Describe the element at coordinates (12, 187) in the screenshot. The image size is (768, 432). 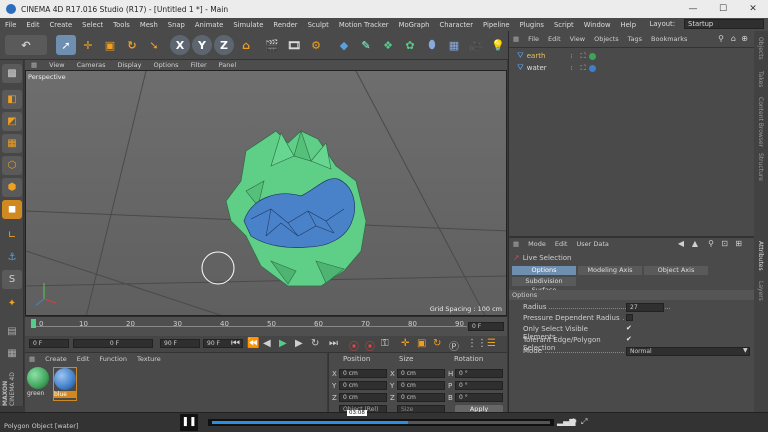
I see `edges-mode-icon: ⬢` at that location.